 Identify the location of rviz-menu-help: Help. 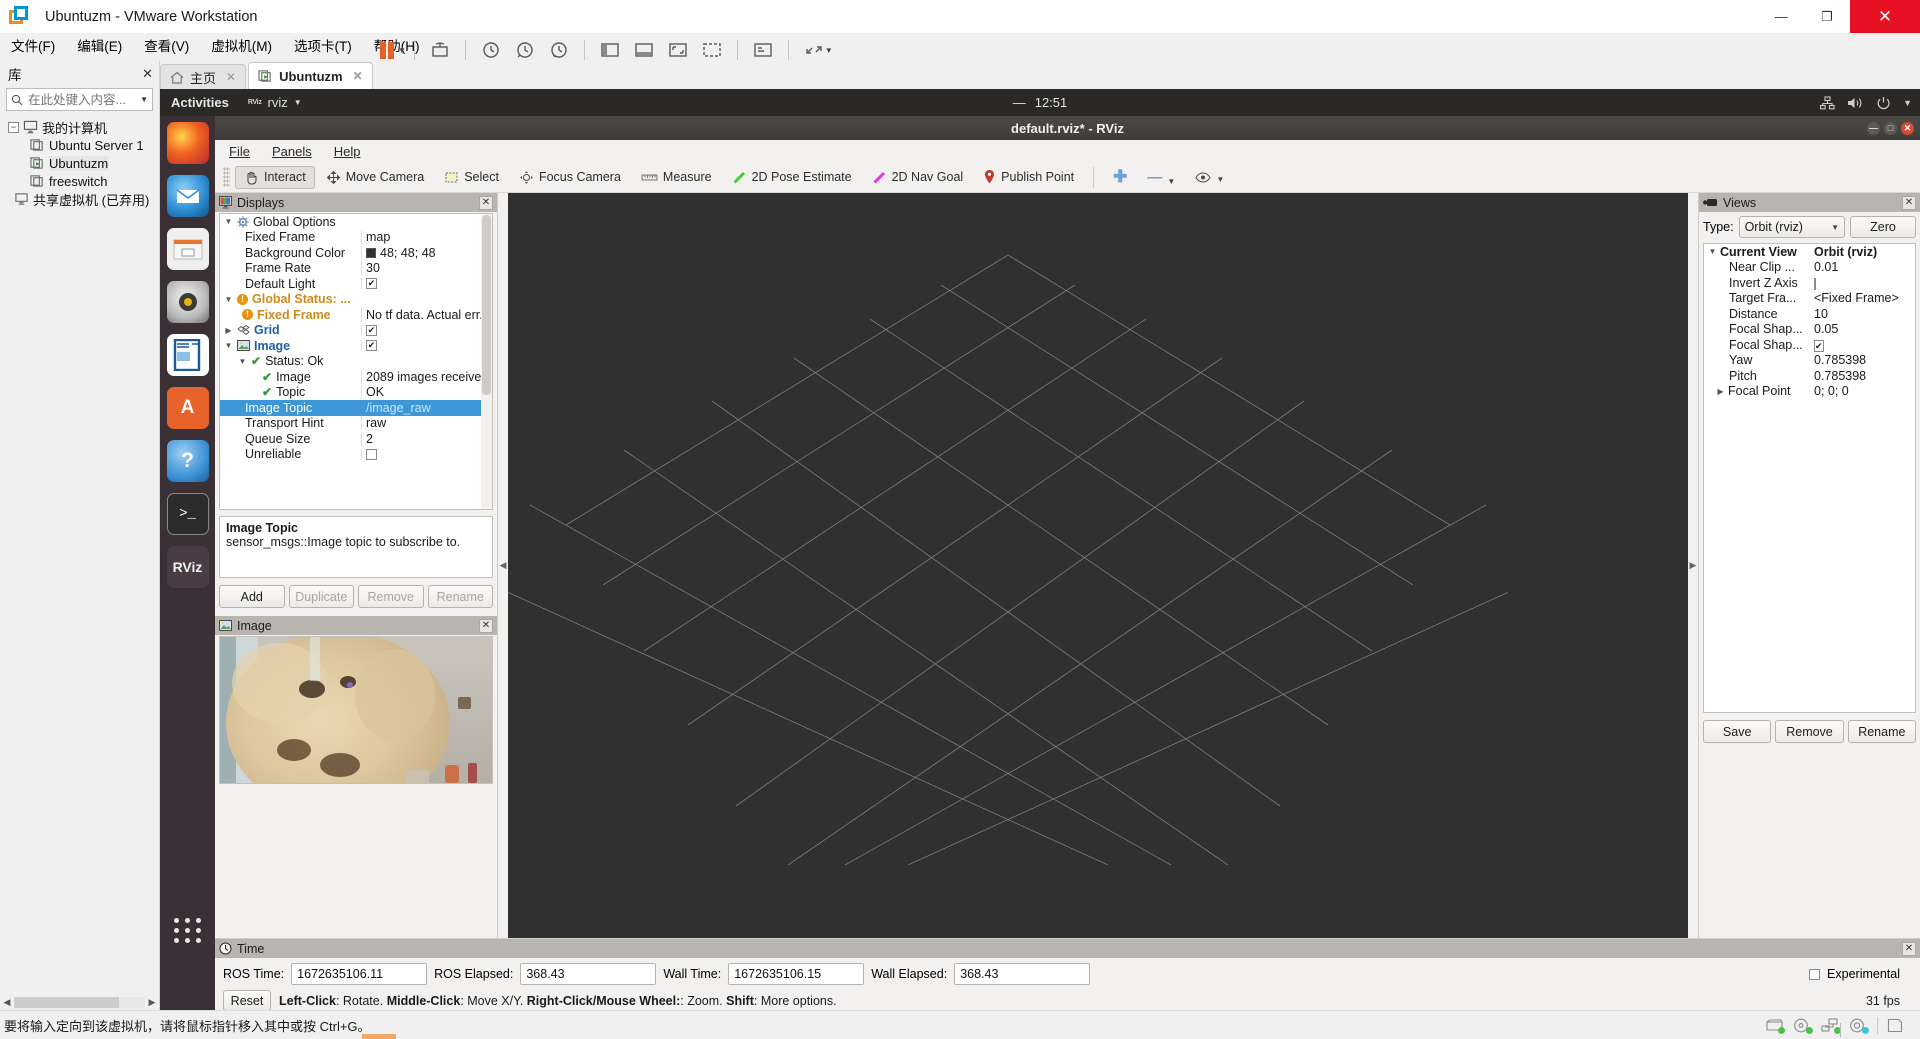
(347, 151).